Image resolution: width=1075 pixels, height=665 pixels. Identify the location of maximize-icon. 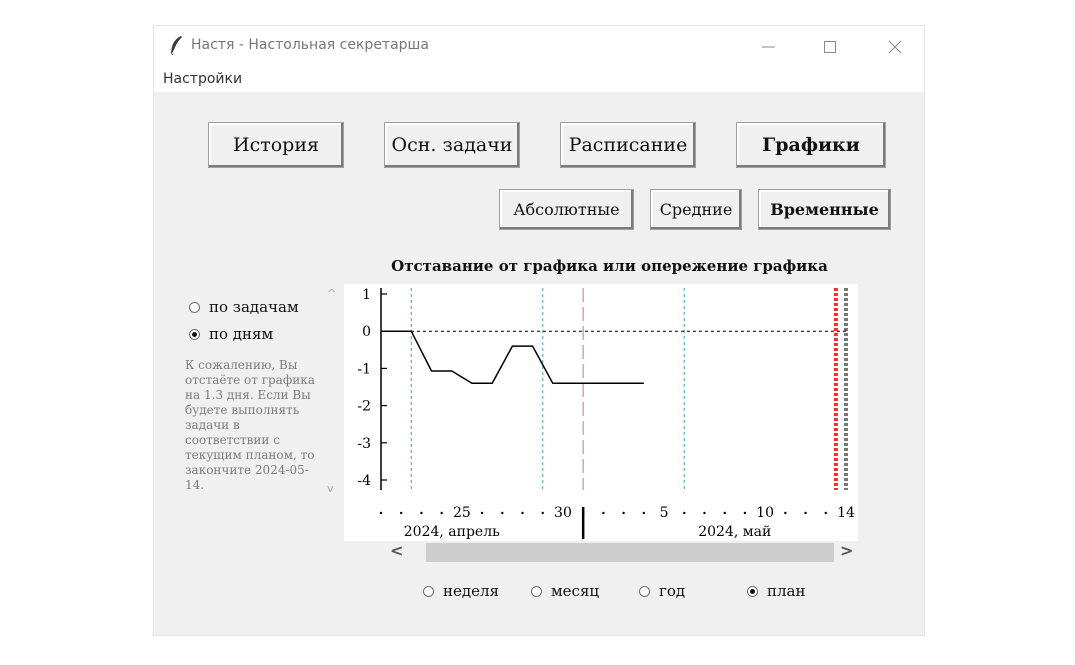
(830, 47).